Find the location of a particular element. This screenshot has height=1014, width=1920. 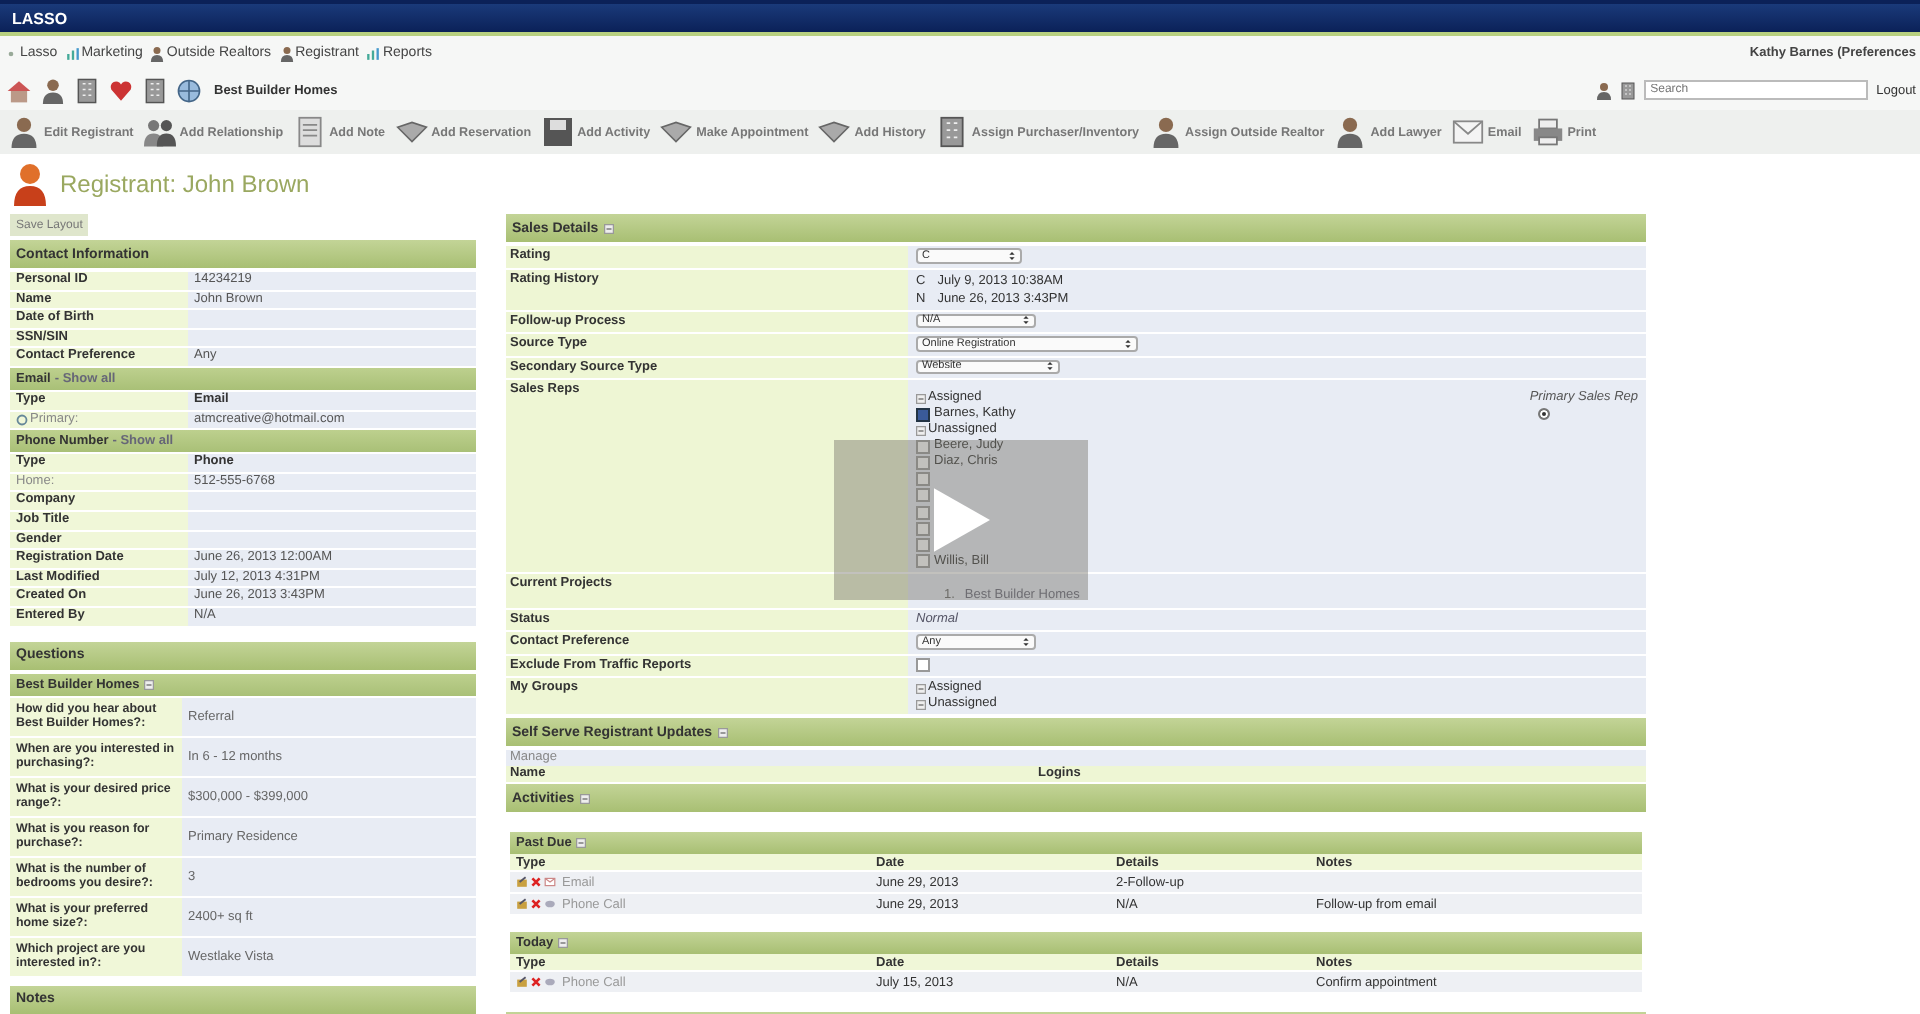

globe-icon is located at coordinates (189, 90).